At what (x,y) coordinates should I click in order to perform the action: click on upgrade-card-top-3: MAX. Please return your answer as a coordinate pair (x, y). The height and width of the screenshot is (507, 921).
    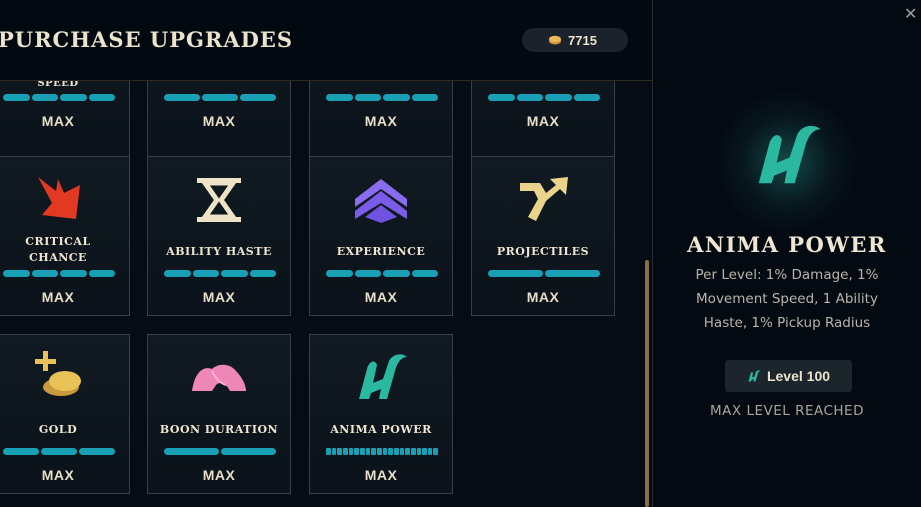
    Looking at the image, I should click on (381, 121).